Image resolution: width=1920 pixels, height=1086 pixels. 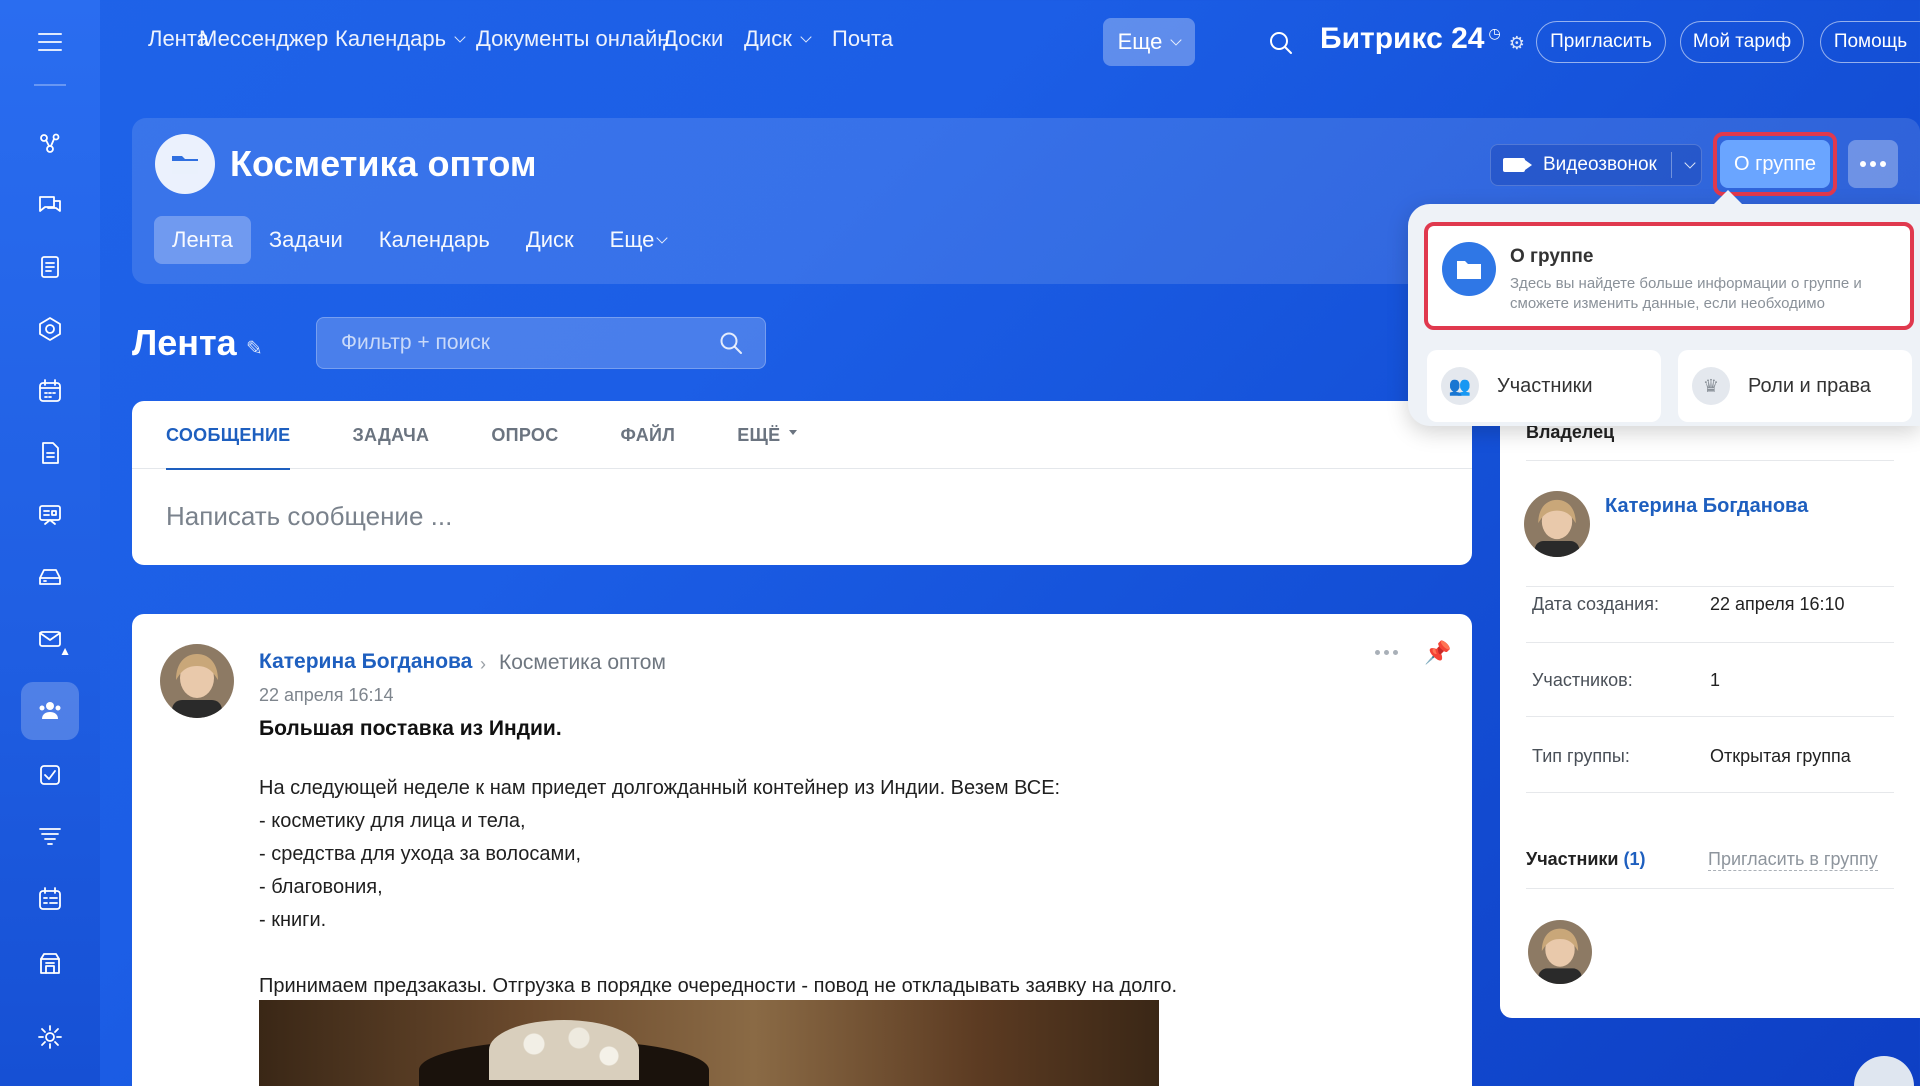 I want to click on brand-name: Битрикс, so click(x=1381, y=38).